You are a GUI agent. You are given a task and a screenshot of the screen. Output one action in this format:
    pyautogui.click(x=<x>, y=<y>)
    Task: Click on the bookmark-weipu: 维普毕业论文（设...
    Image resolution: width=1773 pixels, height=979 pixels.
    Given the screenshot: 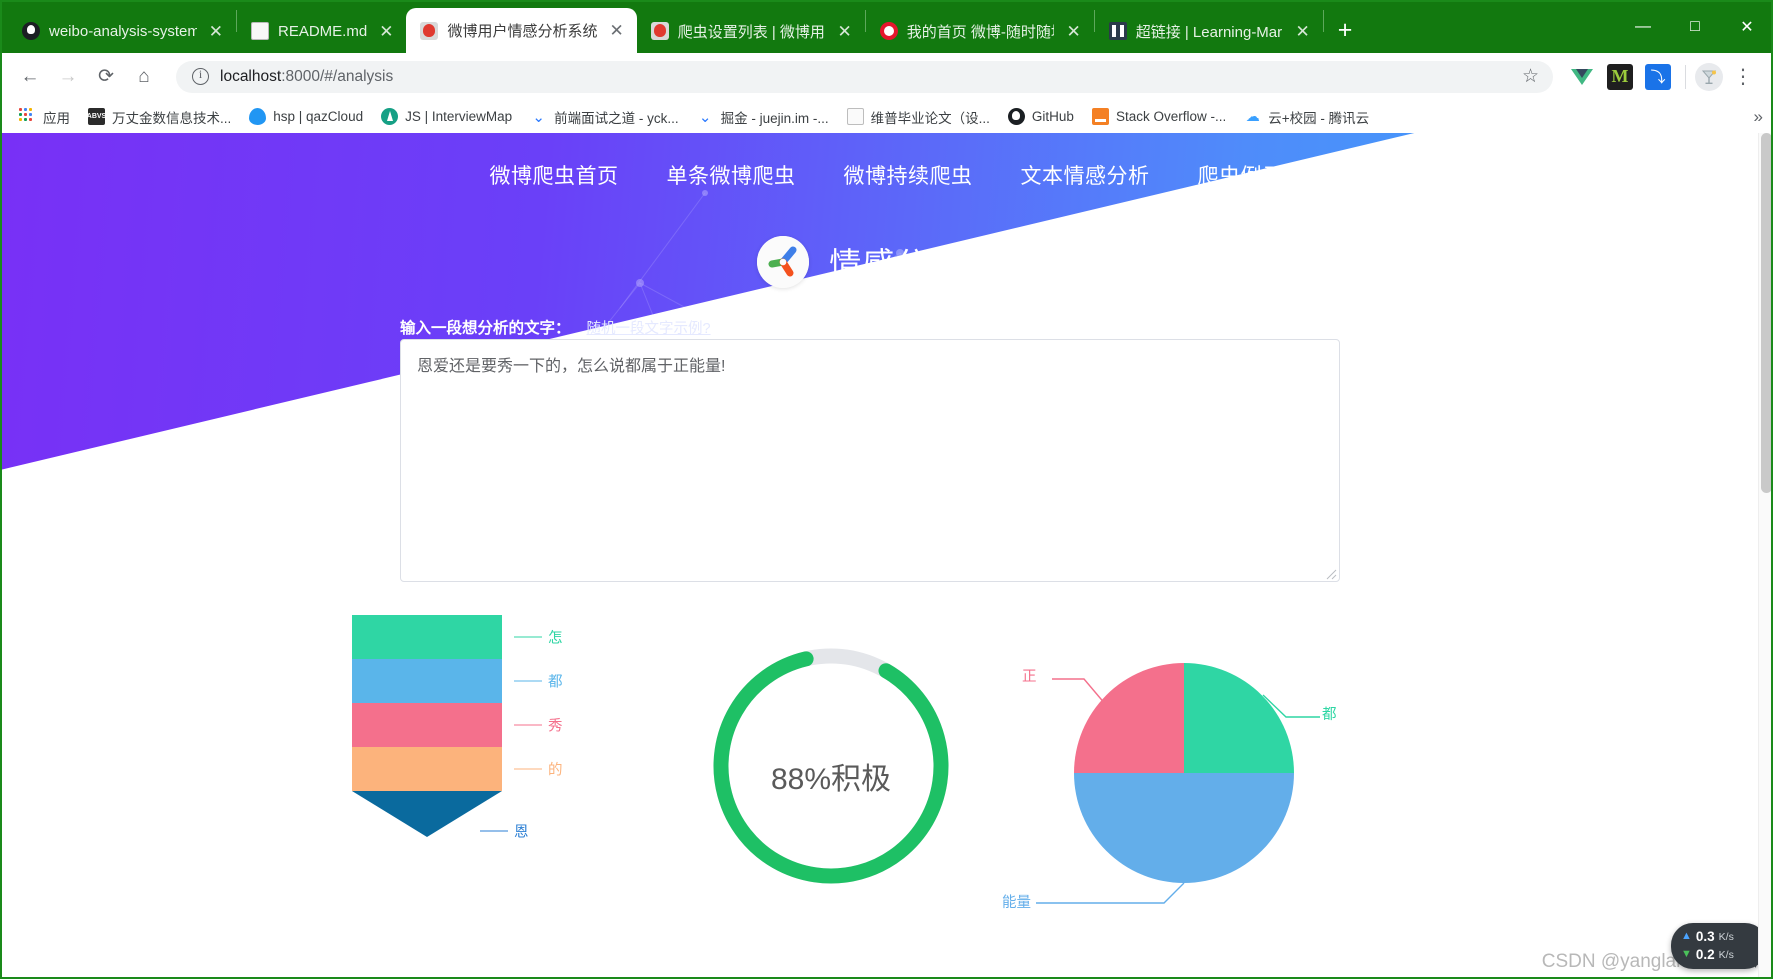 What is the action you would take?
    pyautogui.click(x=918, y=117)
    